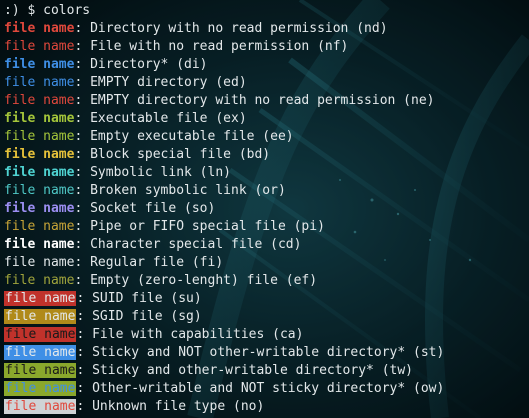  I want to click on color-entry-line: file name: Empty executable file (ee), so click(266, 137).